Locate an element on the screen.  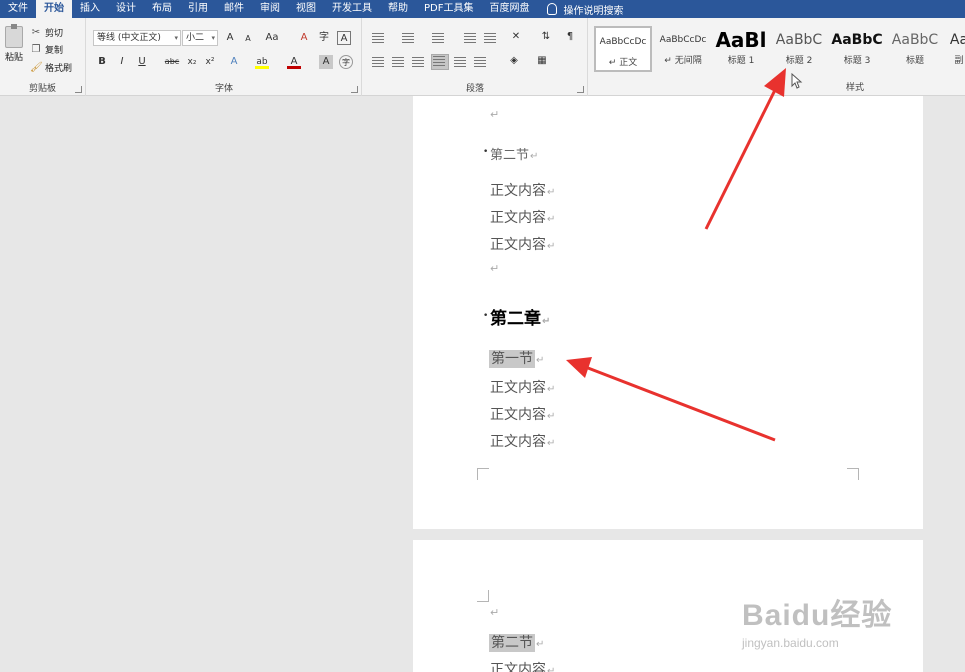
chinese-layout-button: ✕ is located at coordinates (516, 37).